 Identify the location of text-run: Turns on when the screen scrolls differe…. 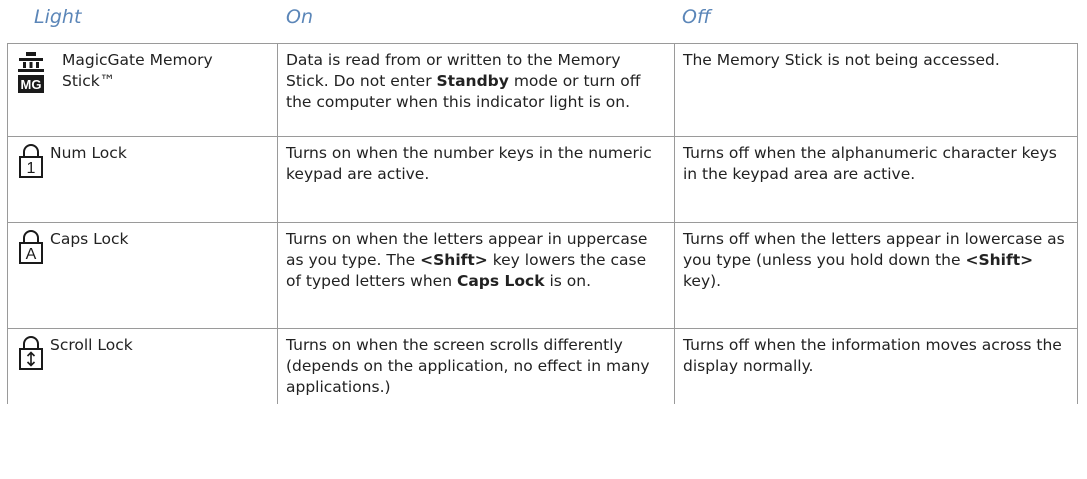
(468, 366).